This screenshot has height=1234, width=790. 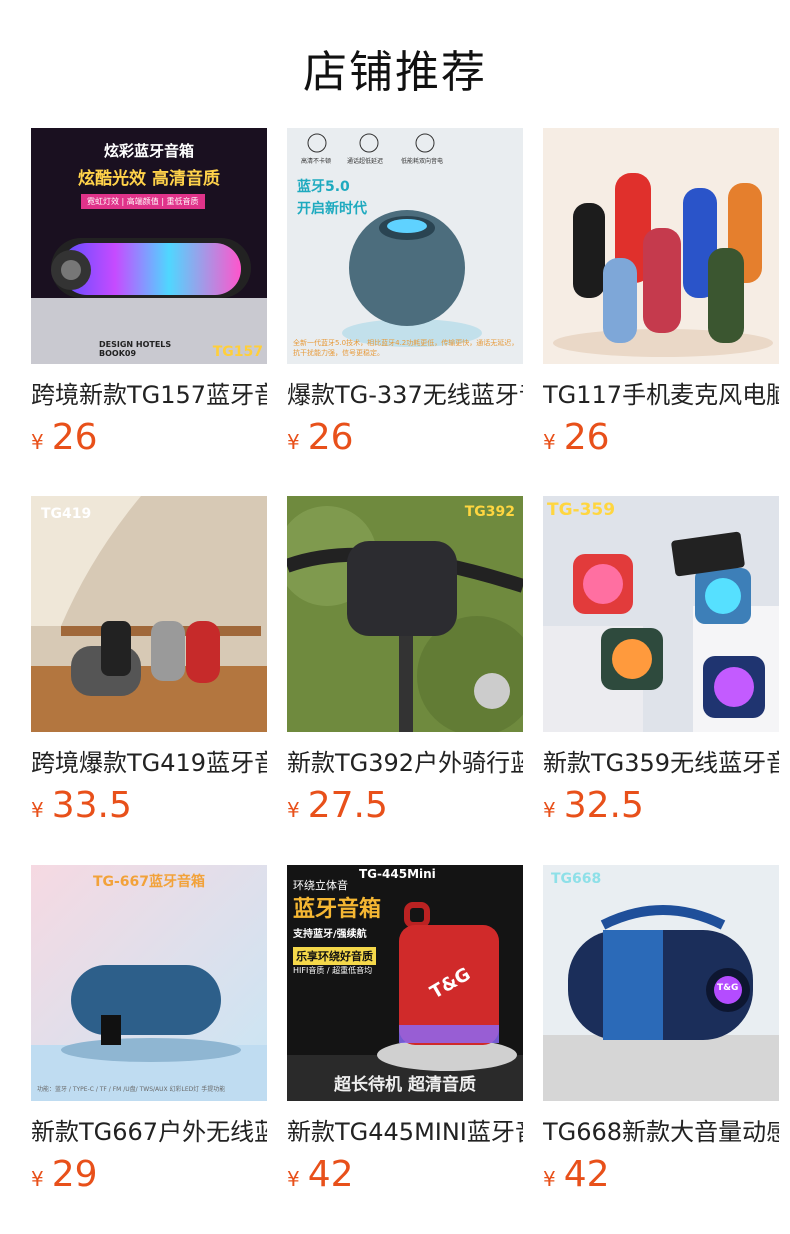 What do you see at coordinates (581, 510) in the screenshot?
I see `model-tag: TG-359` at bounding box center [581, 510].